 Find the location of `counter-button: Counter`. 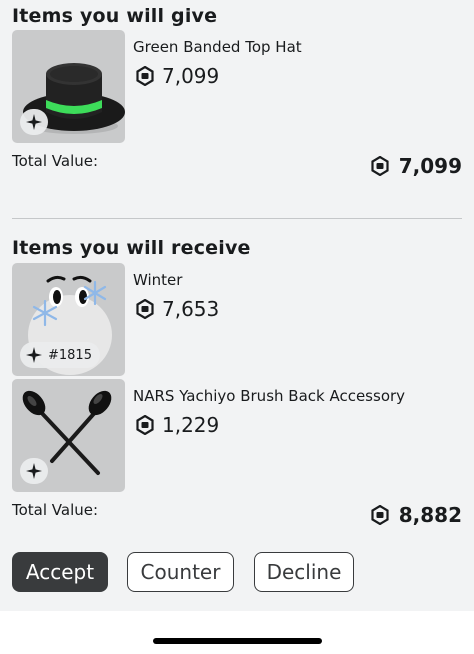

counter-button: Counter is located at coordinates (180, 572).